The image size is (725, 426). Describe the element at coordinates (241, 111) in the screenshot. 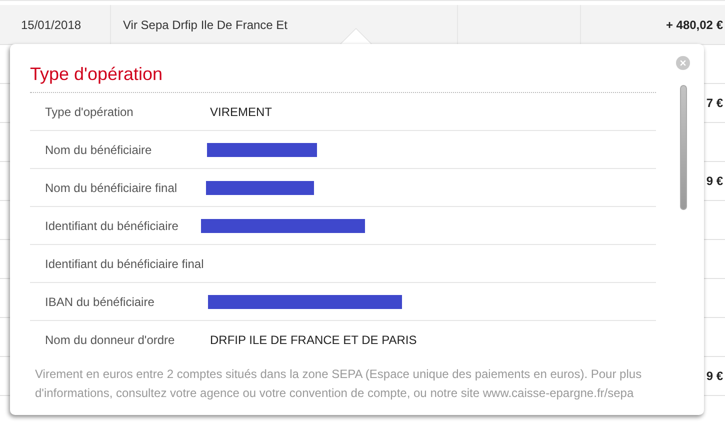

I see `field-value: VIREMENT` at that location.